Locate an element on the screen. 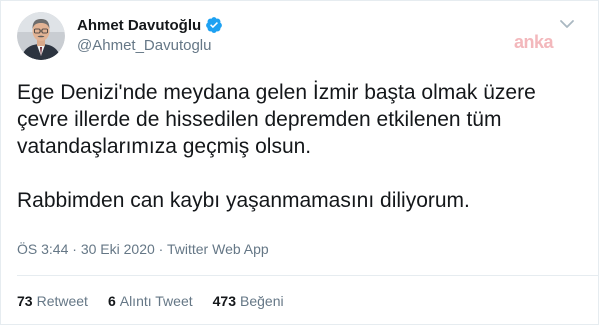 Image resolution: width=599 pixels, height=325 pixels. tweet-source: Twitter Web App is located at coordinates (218, 249).